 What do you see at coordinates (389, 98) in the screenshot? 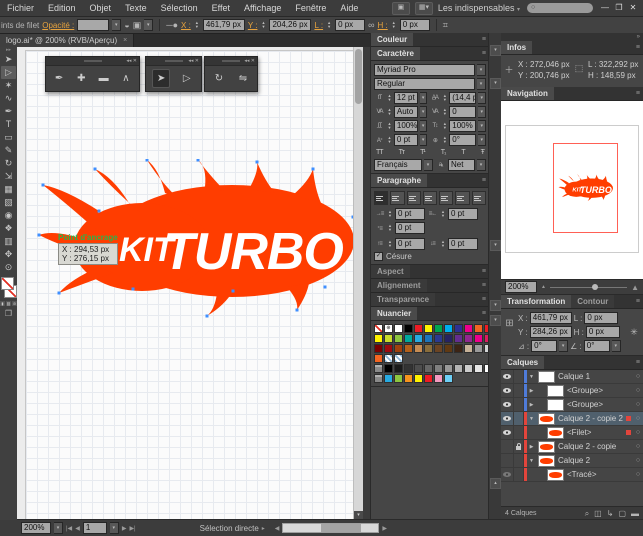
I see `font-size-stepper: ▲ ▼` at bounding box center [389, 98].